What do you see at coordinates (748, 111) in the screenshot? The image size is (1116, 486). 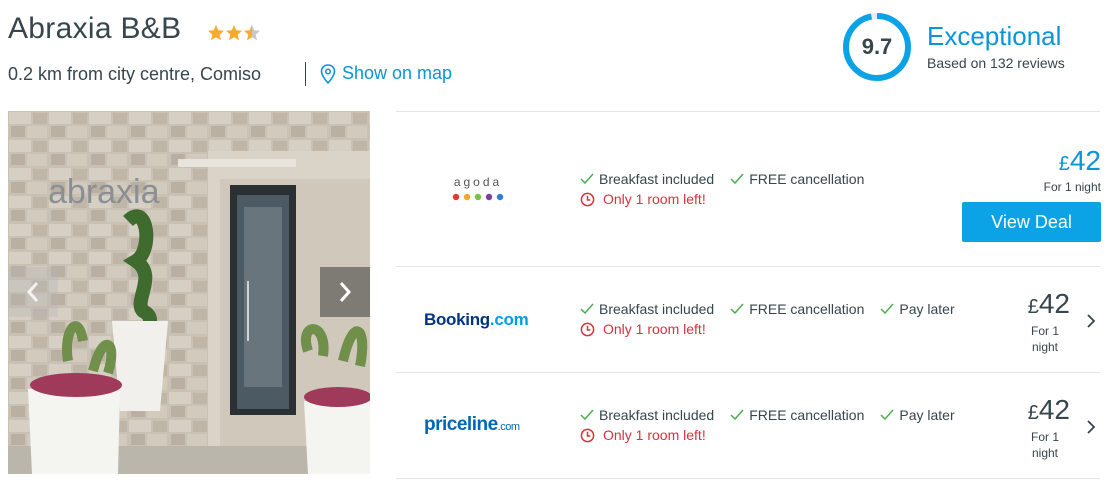 I see `deals-top-divider` at bounding box center [748, 111].